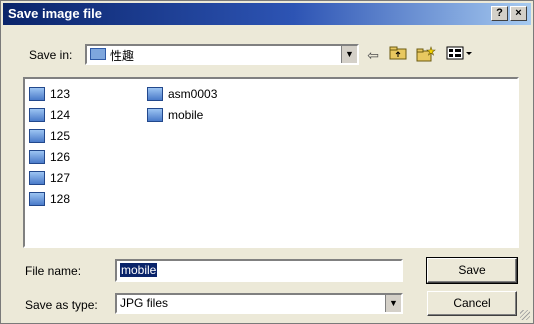 This screenshot has width=534, height=324. Describe the element at coordinates (460, 55) in the screenshot. I see `view-menu-icon` at that location.